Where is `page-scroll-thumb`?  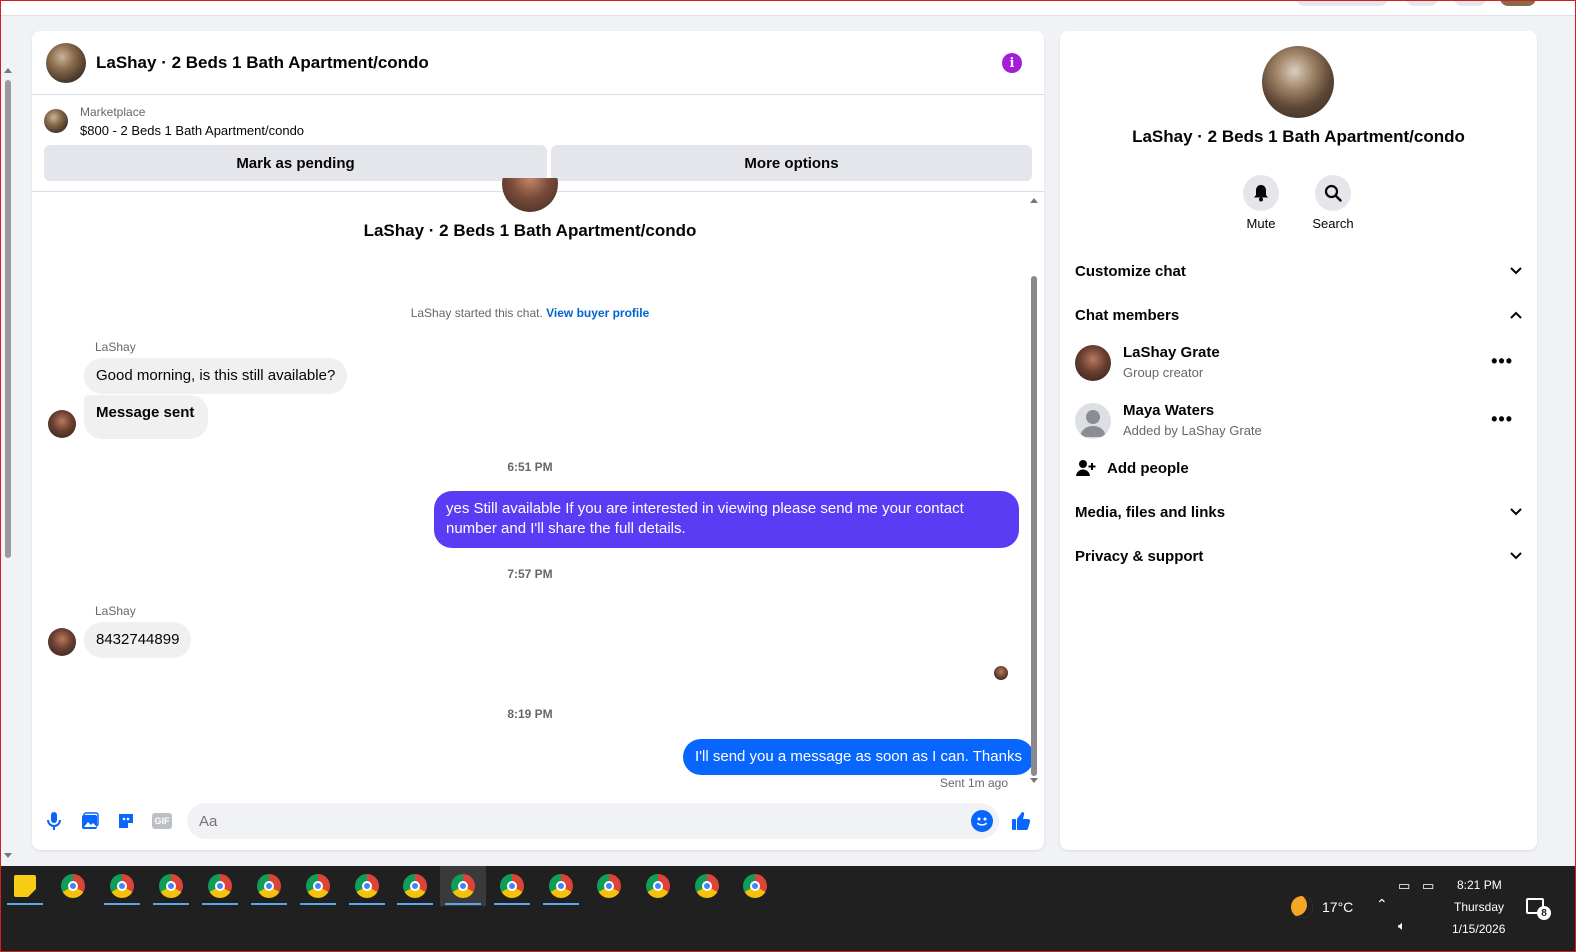
page-scroll-thumb is located at coordinates (8, 319).